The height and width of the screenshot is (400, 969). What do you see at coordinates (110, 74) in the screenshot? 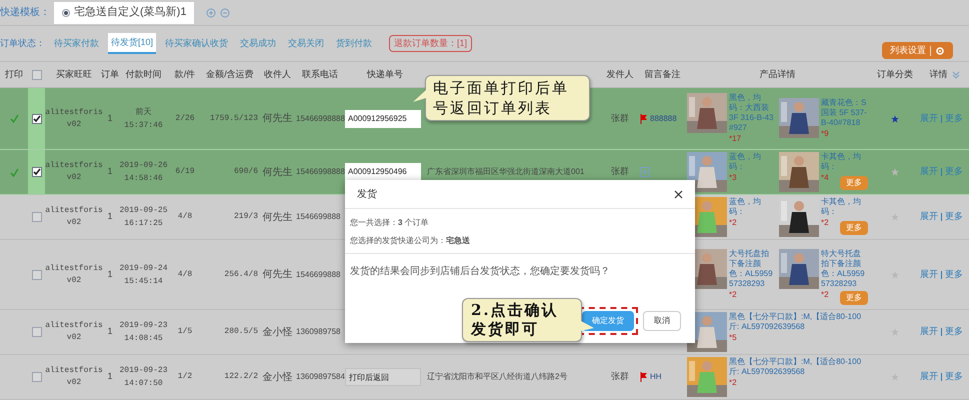
I see `column-header: 订单` at bounding box center [110, 74].